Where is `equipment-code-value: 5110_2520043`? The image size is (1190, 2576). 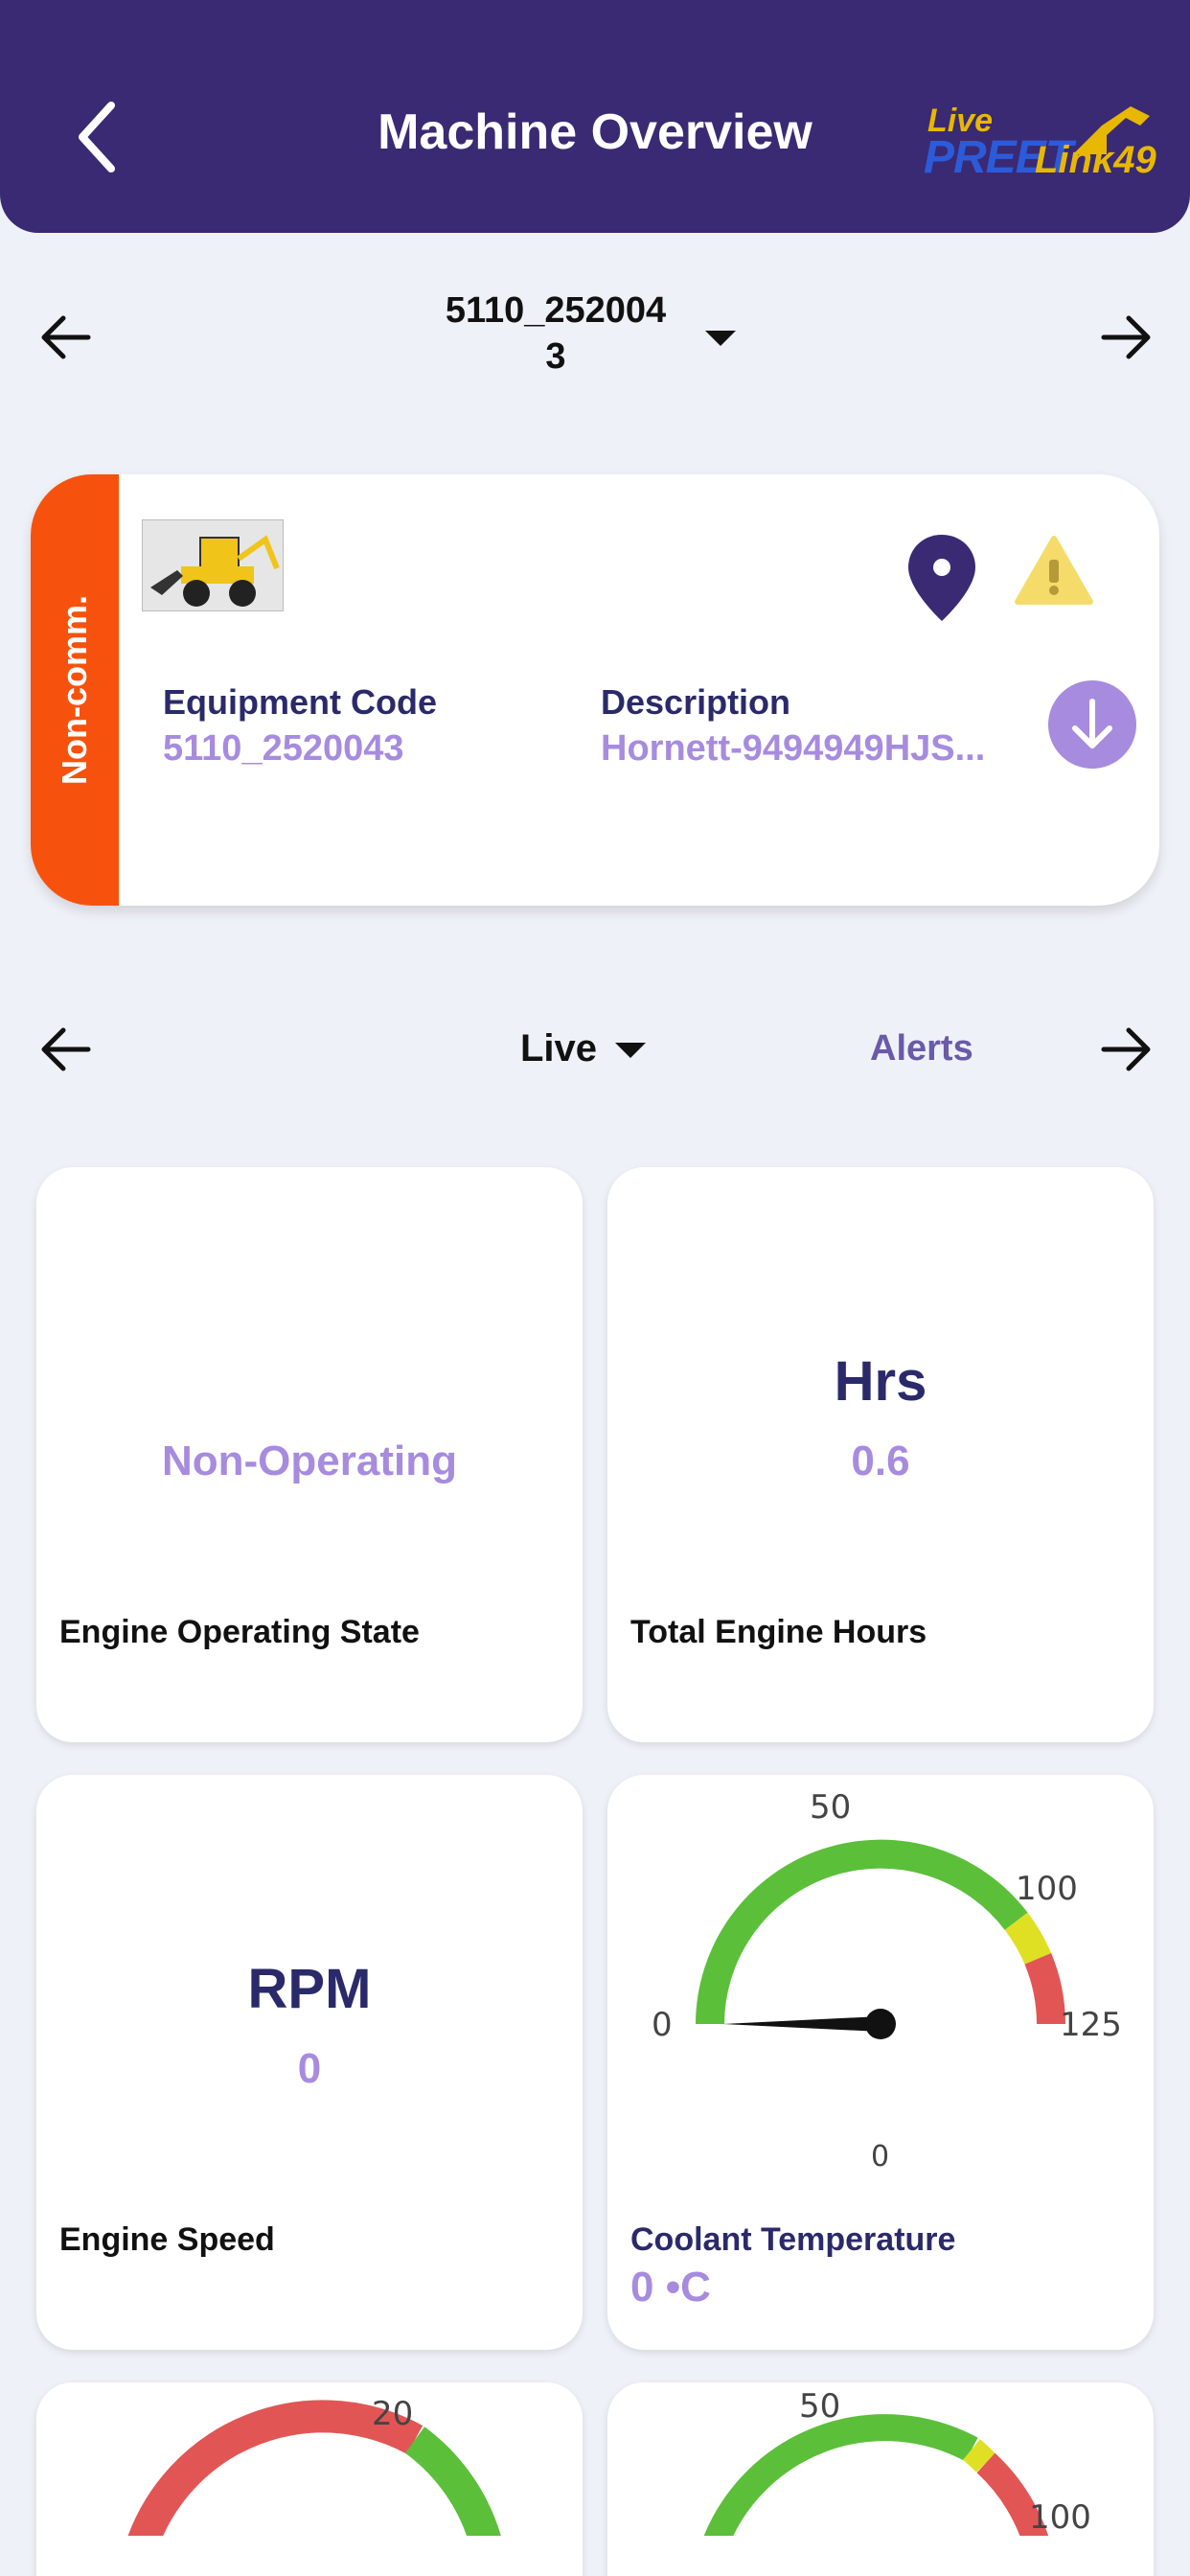
equipment-code-value: 5110_2520043 is located at coordinates (284, 748).